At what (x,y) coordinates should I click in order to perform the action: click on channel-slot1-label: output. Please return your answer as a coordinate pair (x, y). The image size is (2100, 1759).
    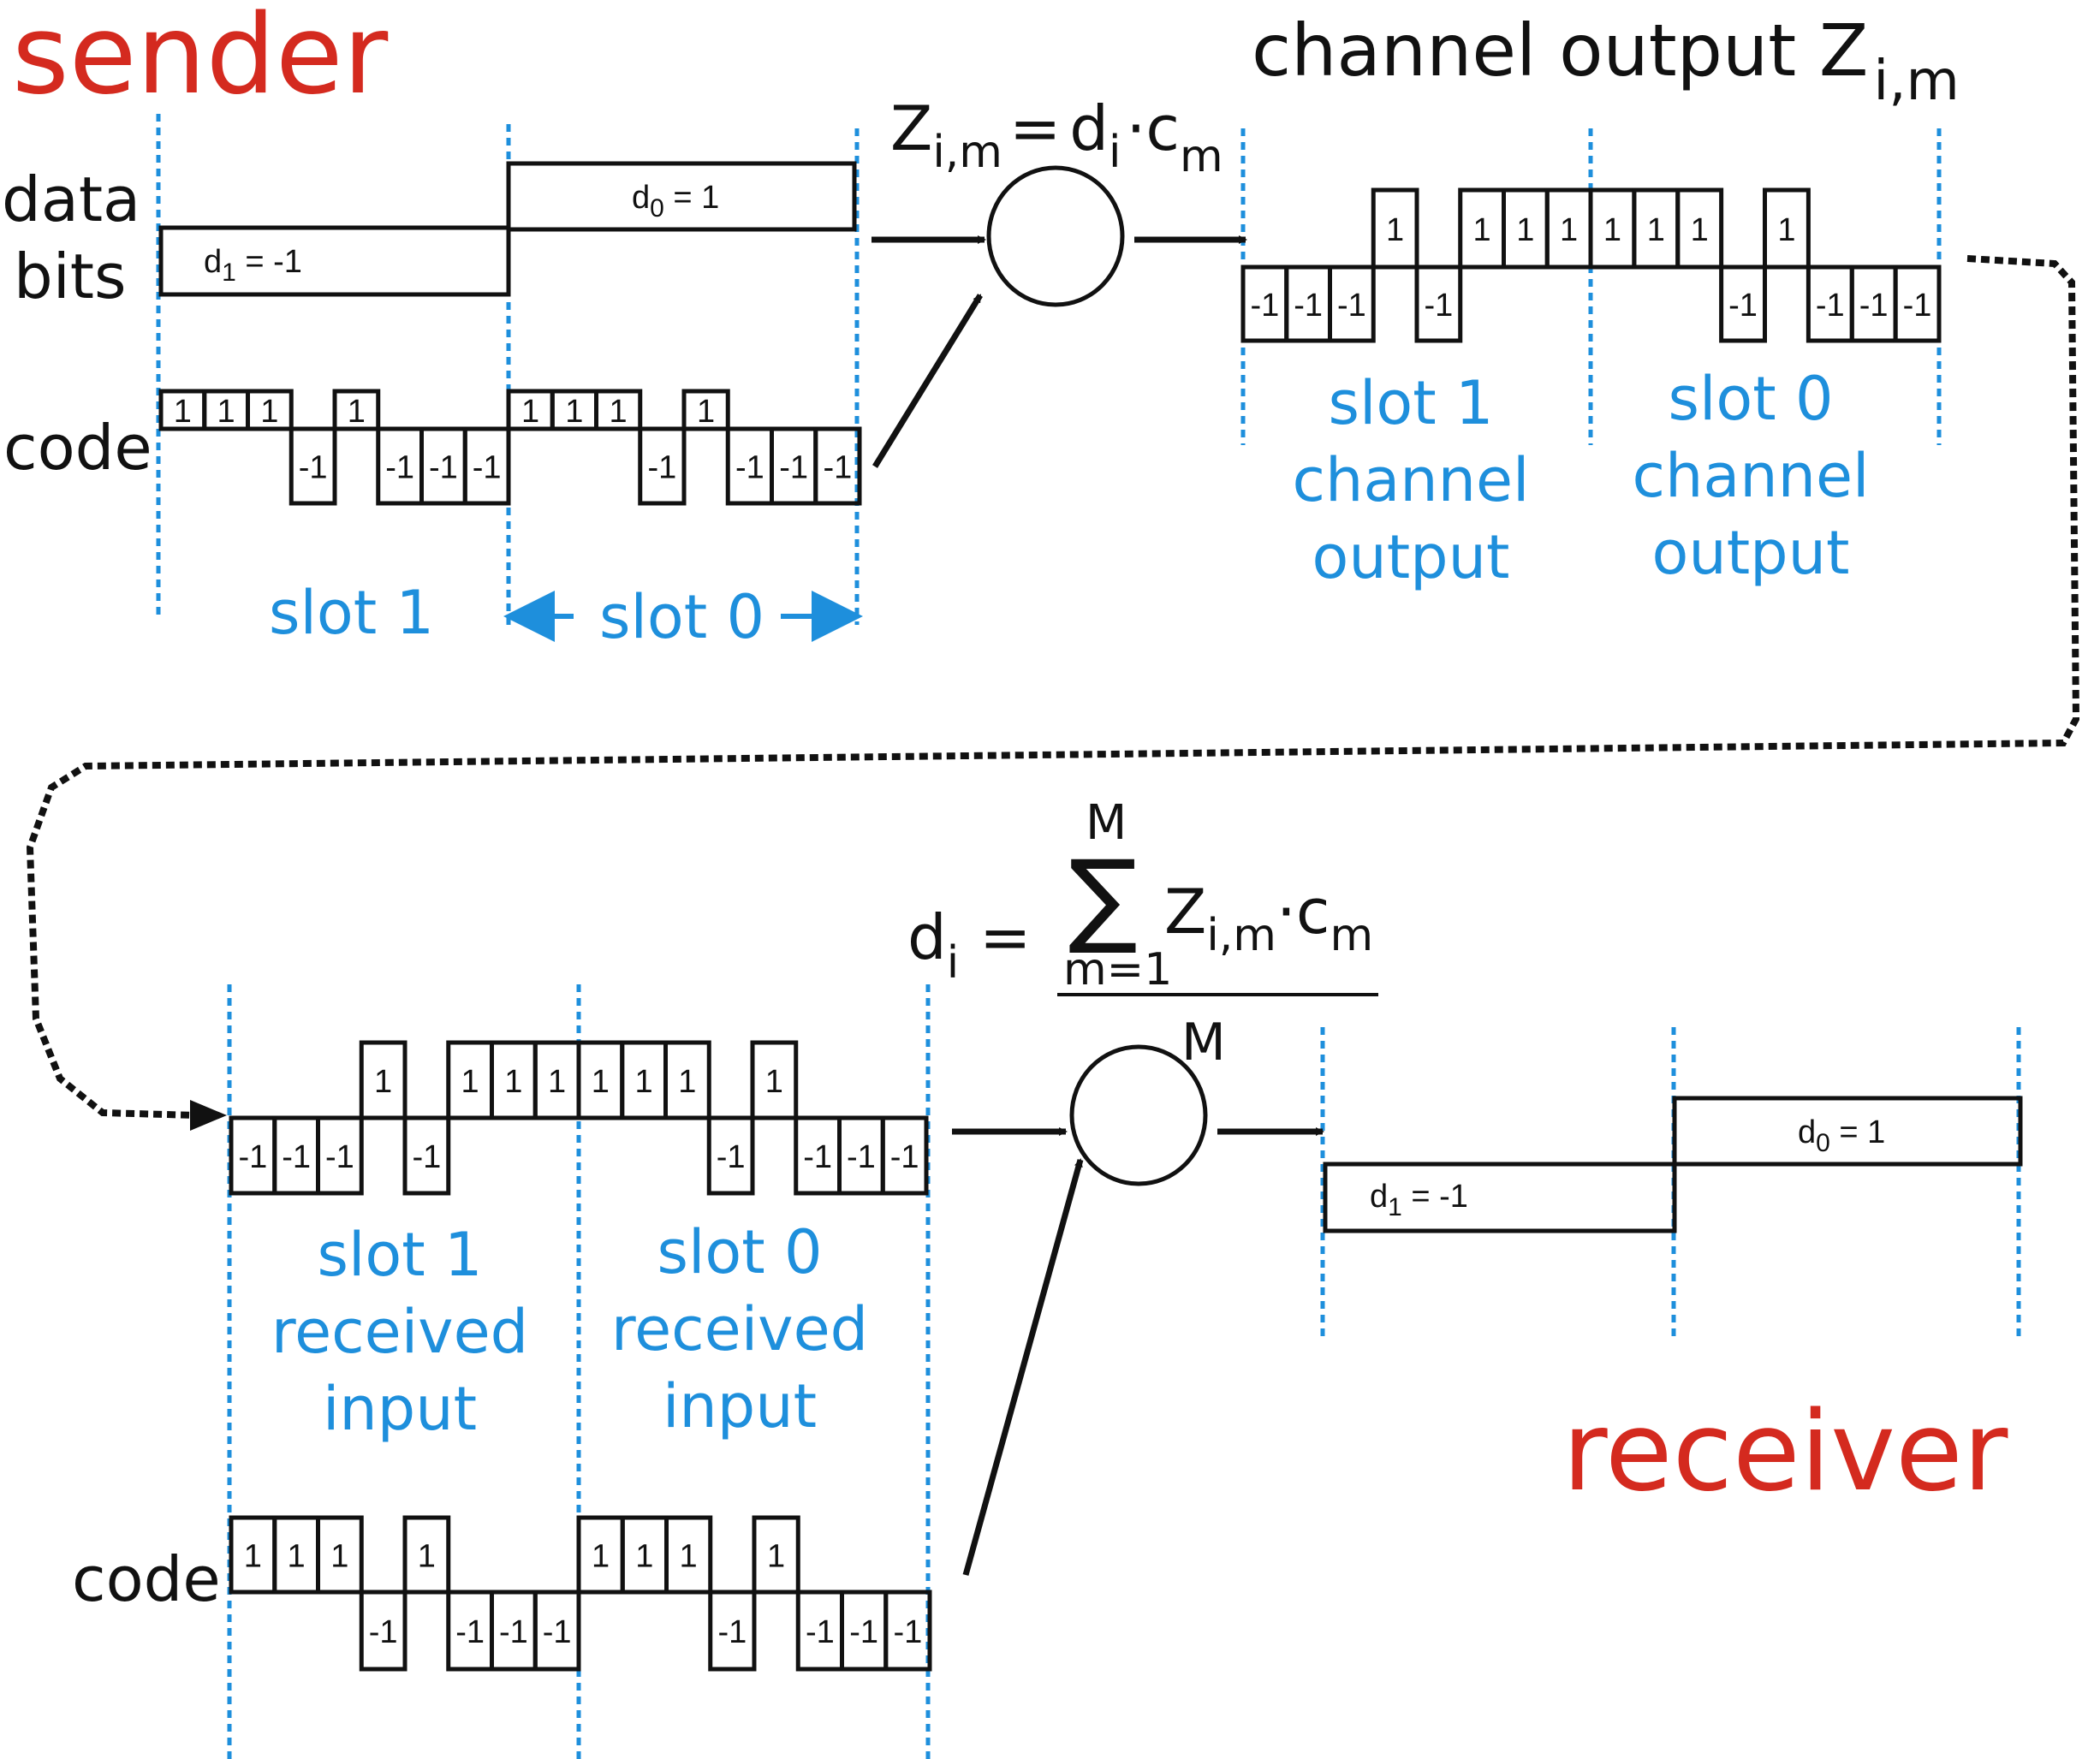
    Looking at the image, I should click on (1411, 557).